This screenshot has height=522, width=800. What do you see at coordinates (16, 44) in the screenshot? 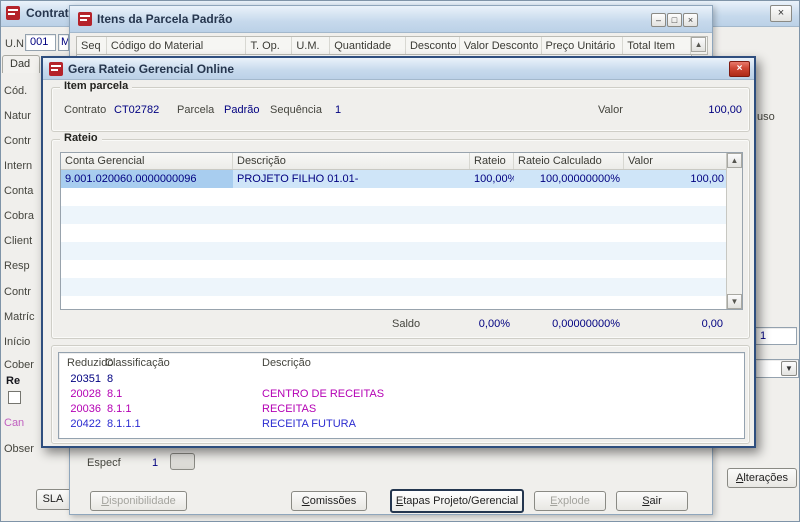
I see `un-label: U.N.` at bounding box center [16, 44].